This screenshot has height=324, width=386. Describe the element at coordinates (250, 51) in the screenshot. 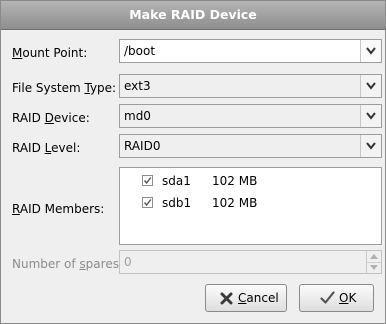

I see `mount-point-combo: /boot` at that location.